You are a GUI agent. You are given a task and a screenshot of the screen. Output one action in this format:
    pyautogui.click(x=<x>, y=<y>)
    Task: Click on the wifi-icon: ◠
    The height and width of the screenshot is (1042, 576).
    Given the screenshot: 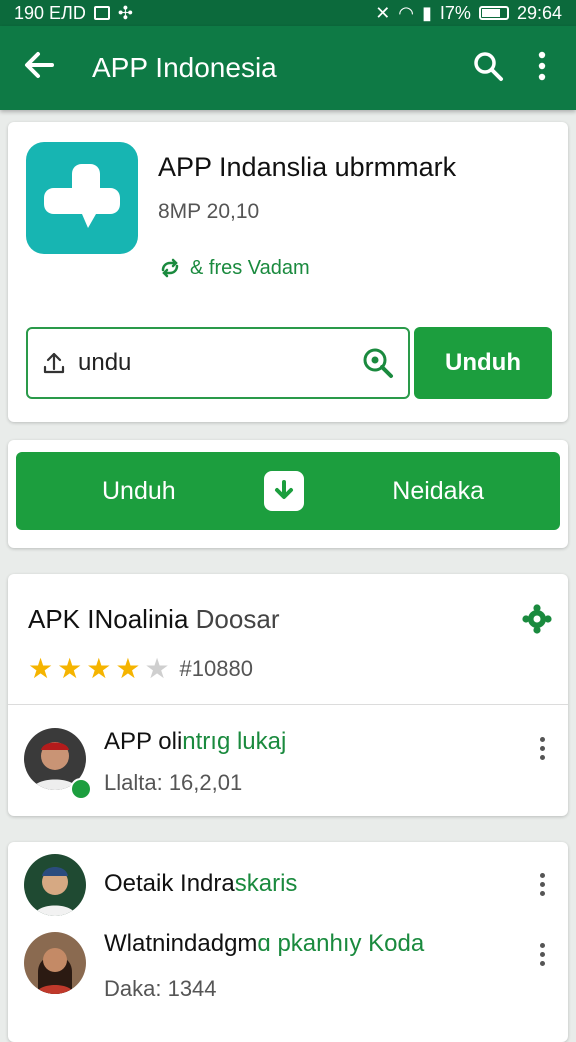 What is the action you would take?
    pyautogui.click(x=406, y=12)
    